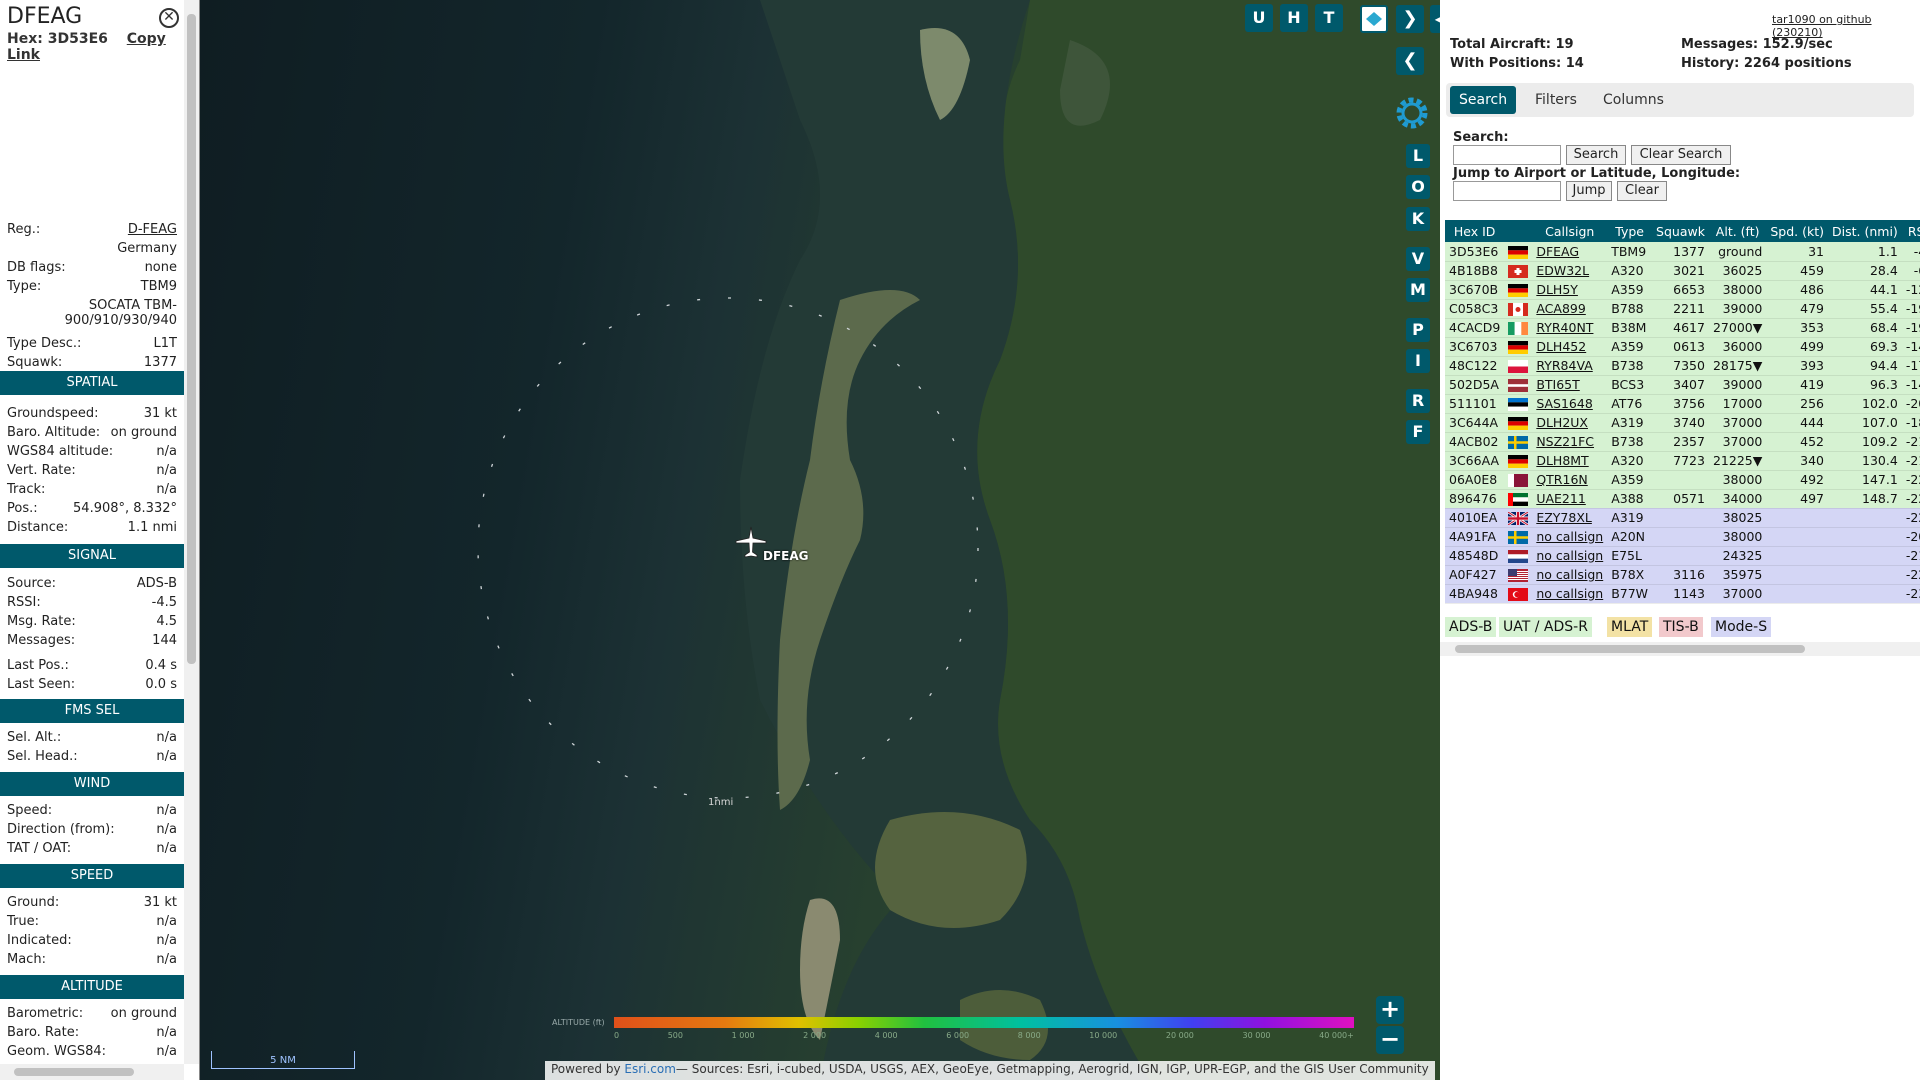 The image size is (1920, 1080). What do you see at coordinates (1483, 100) in the screenshot?
I see `tab-search: Search` at bounding box center [1483, 100].